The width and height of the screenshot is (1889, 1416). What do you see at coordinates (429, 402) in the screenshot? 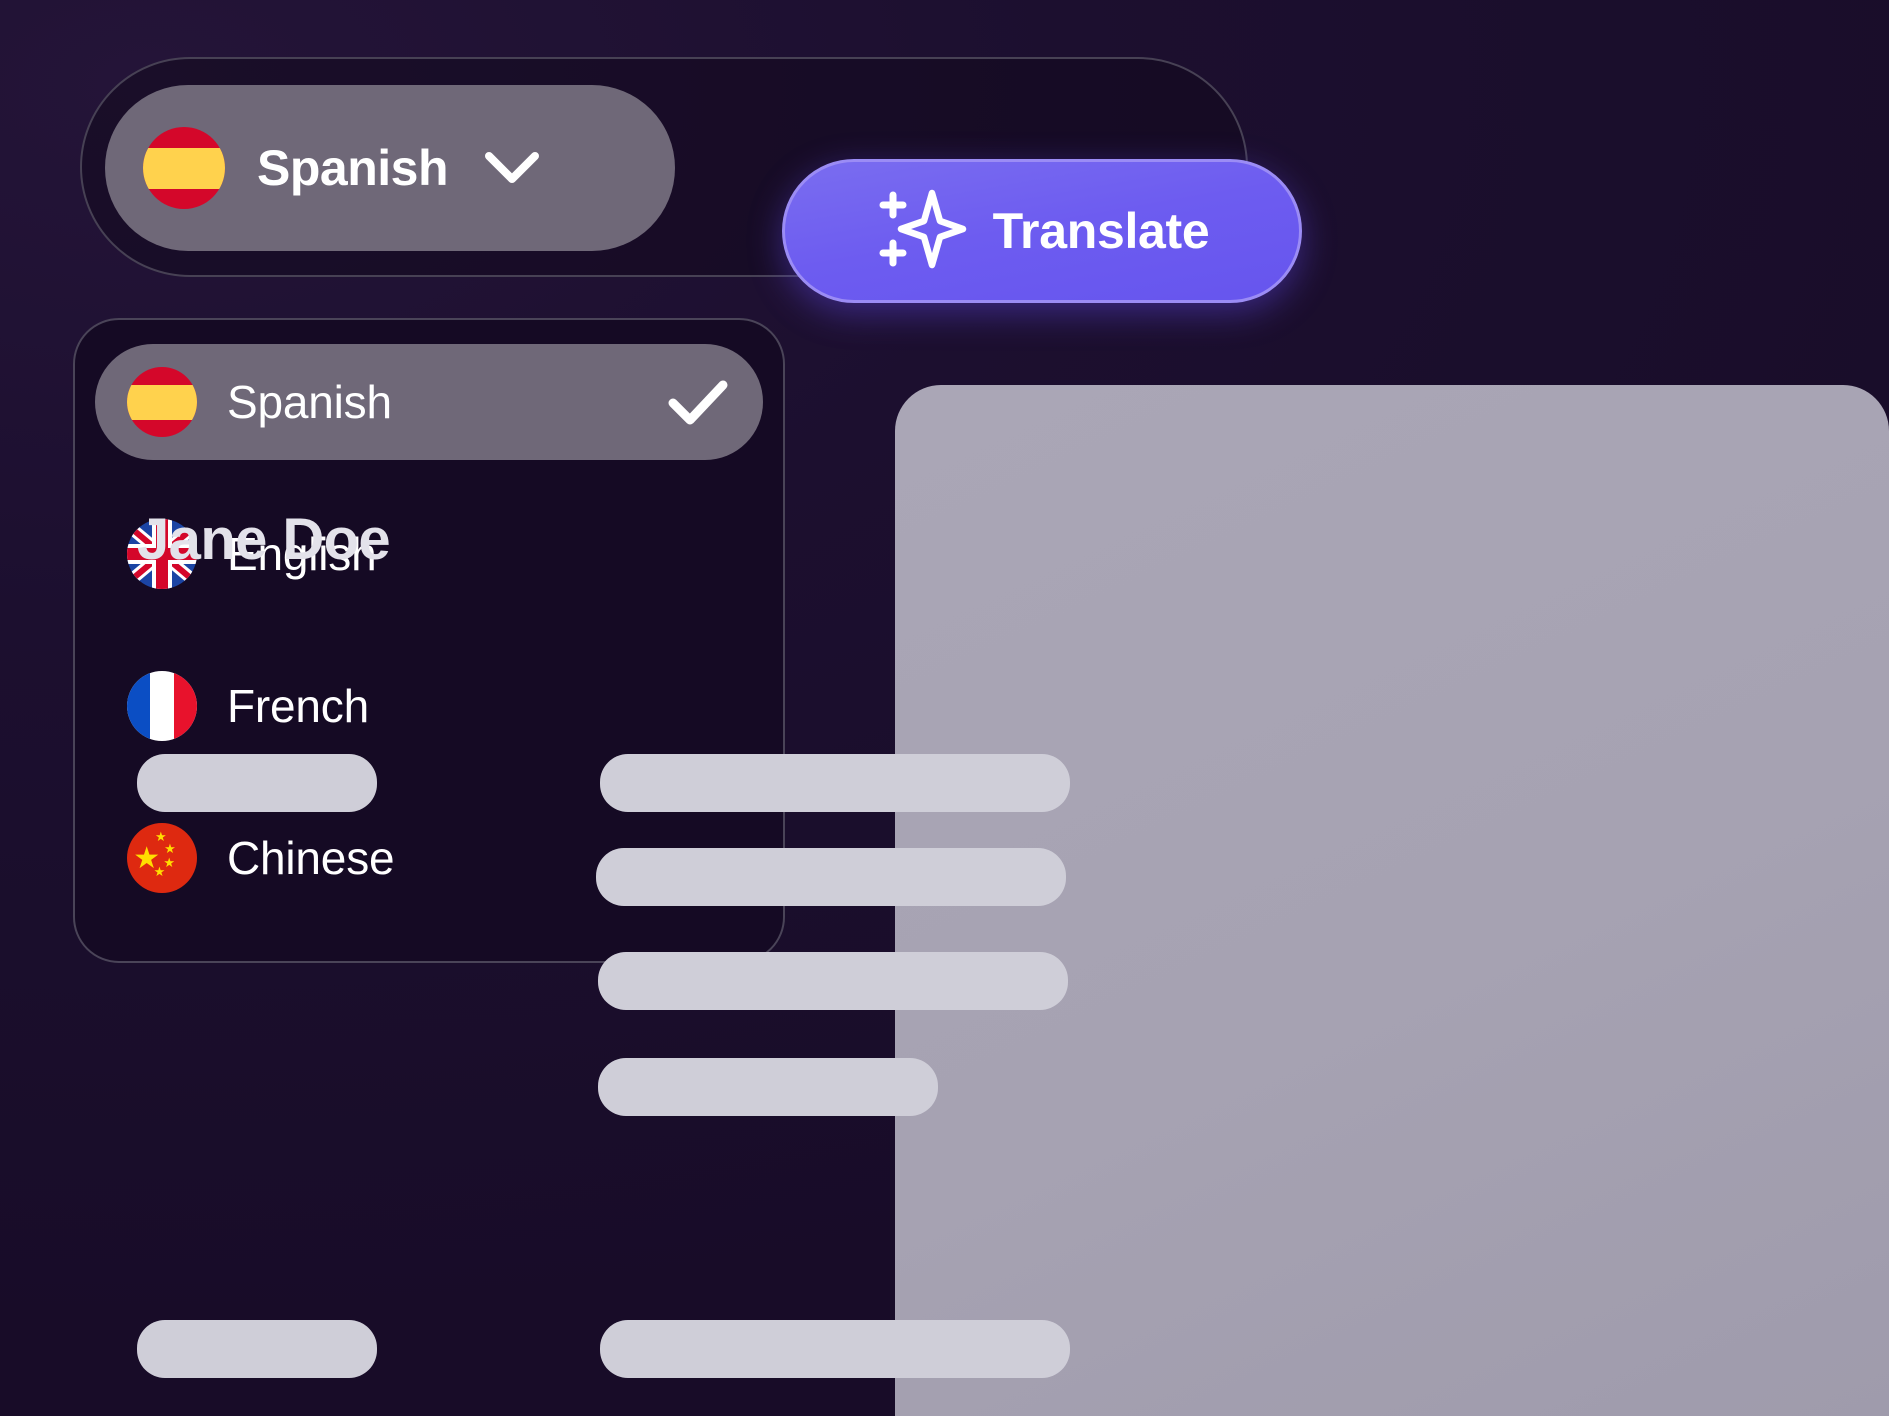
I see `dropdown-item-spanish: Spanish` at bounding box center [429, 402].